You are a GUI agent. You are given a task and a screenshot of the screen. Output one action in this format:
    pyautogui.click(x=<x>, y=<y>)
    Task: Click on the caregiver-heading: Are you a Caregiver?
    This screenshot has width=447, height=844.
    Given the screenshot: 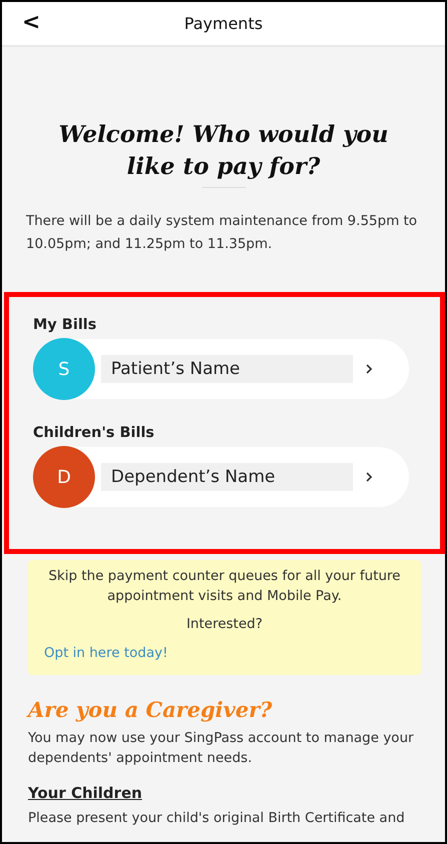 What is the action you would take?
    pyautogui.click(x=151, y=709)
    